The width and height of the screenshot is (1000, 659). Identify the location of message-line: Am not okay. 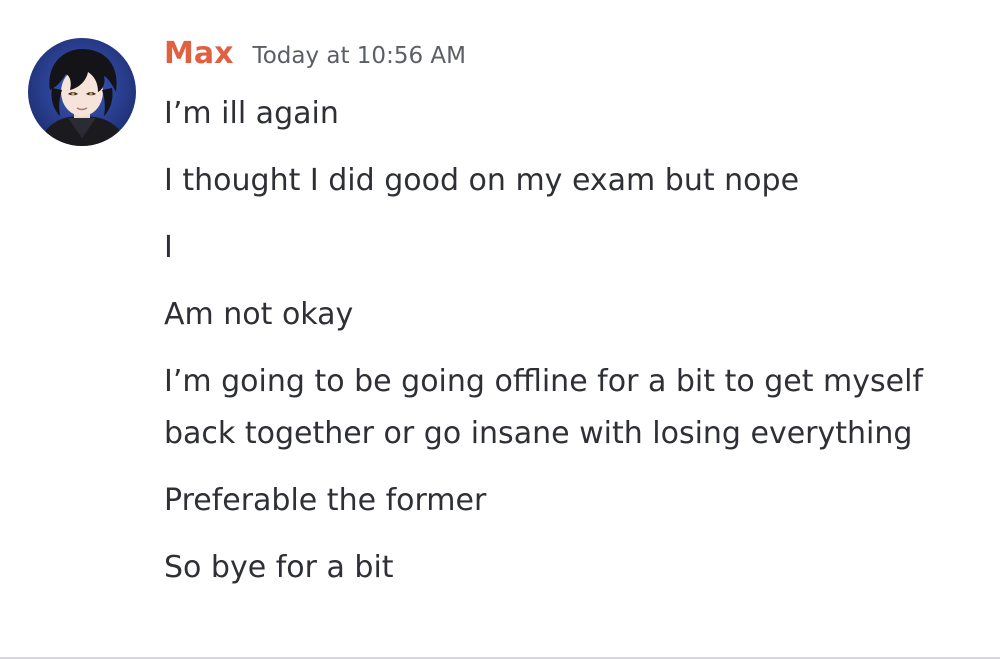
(259, 314).